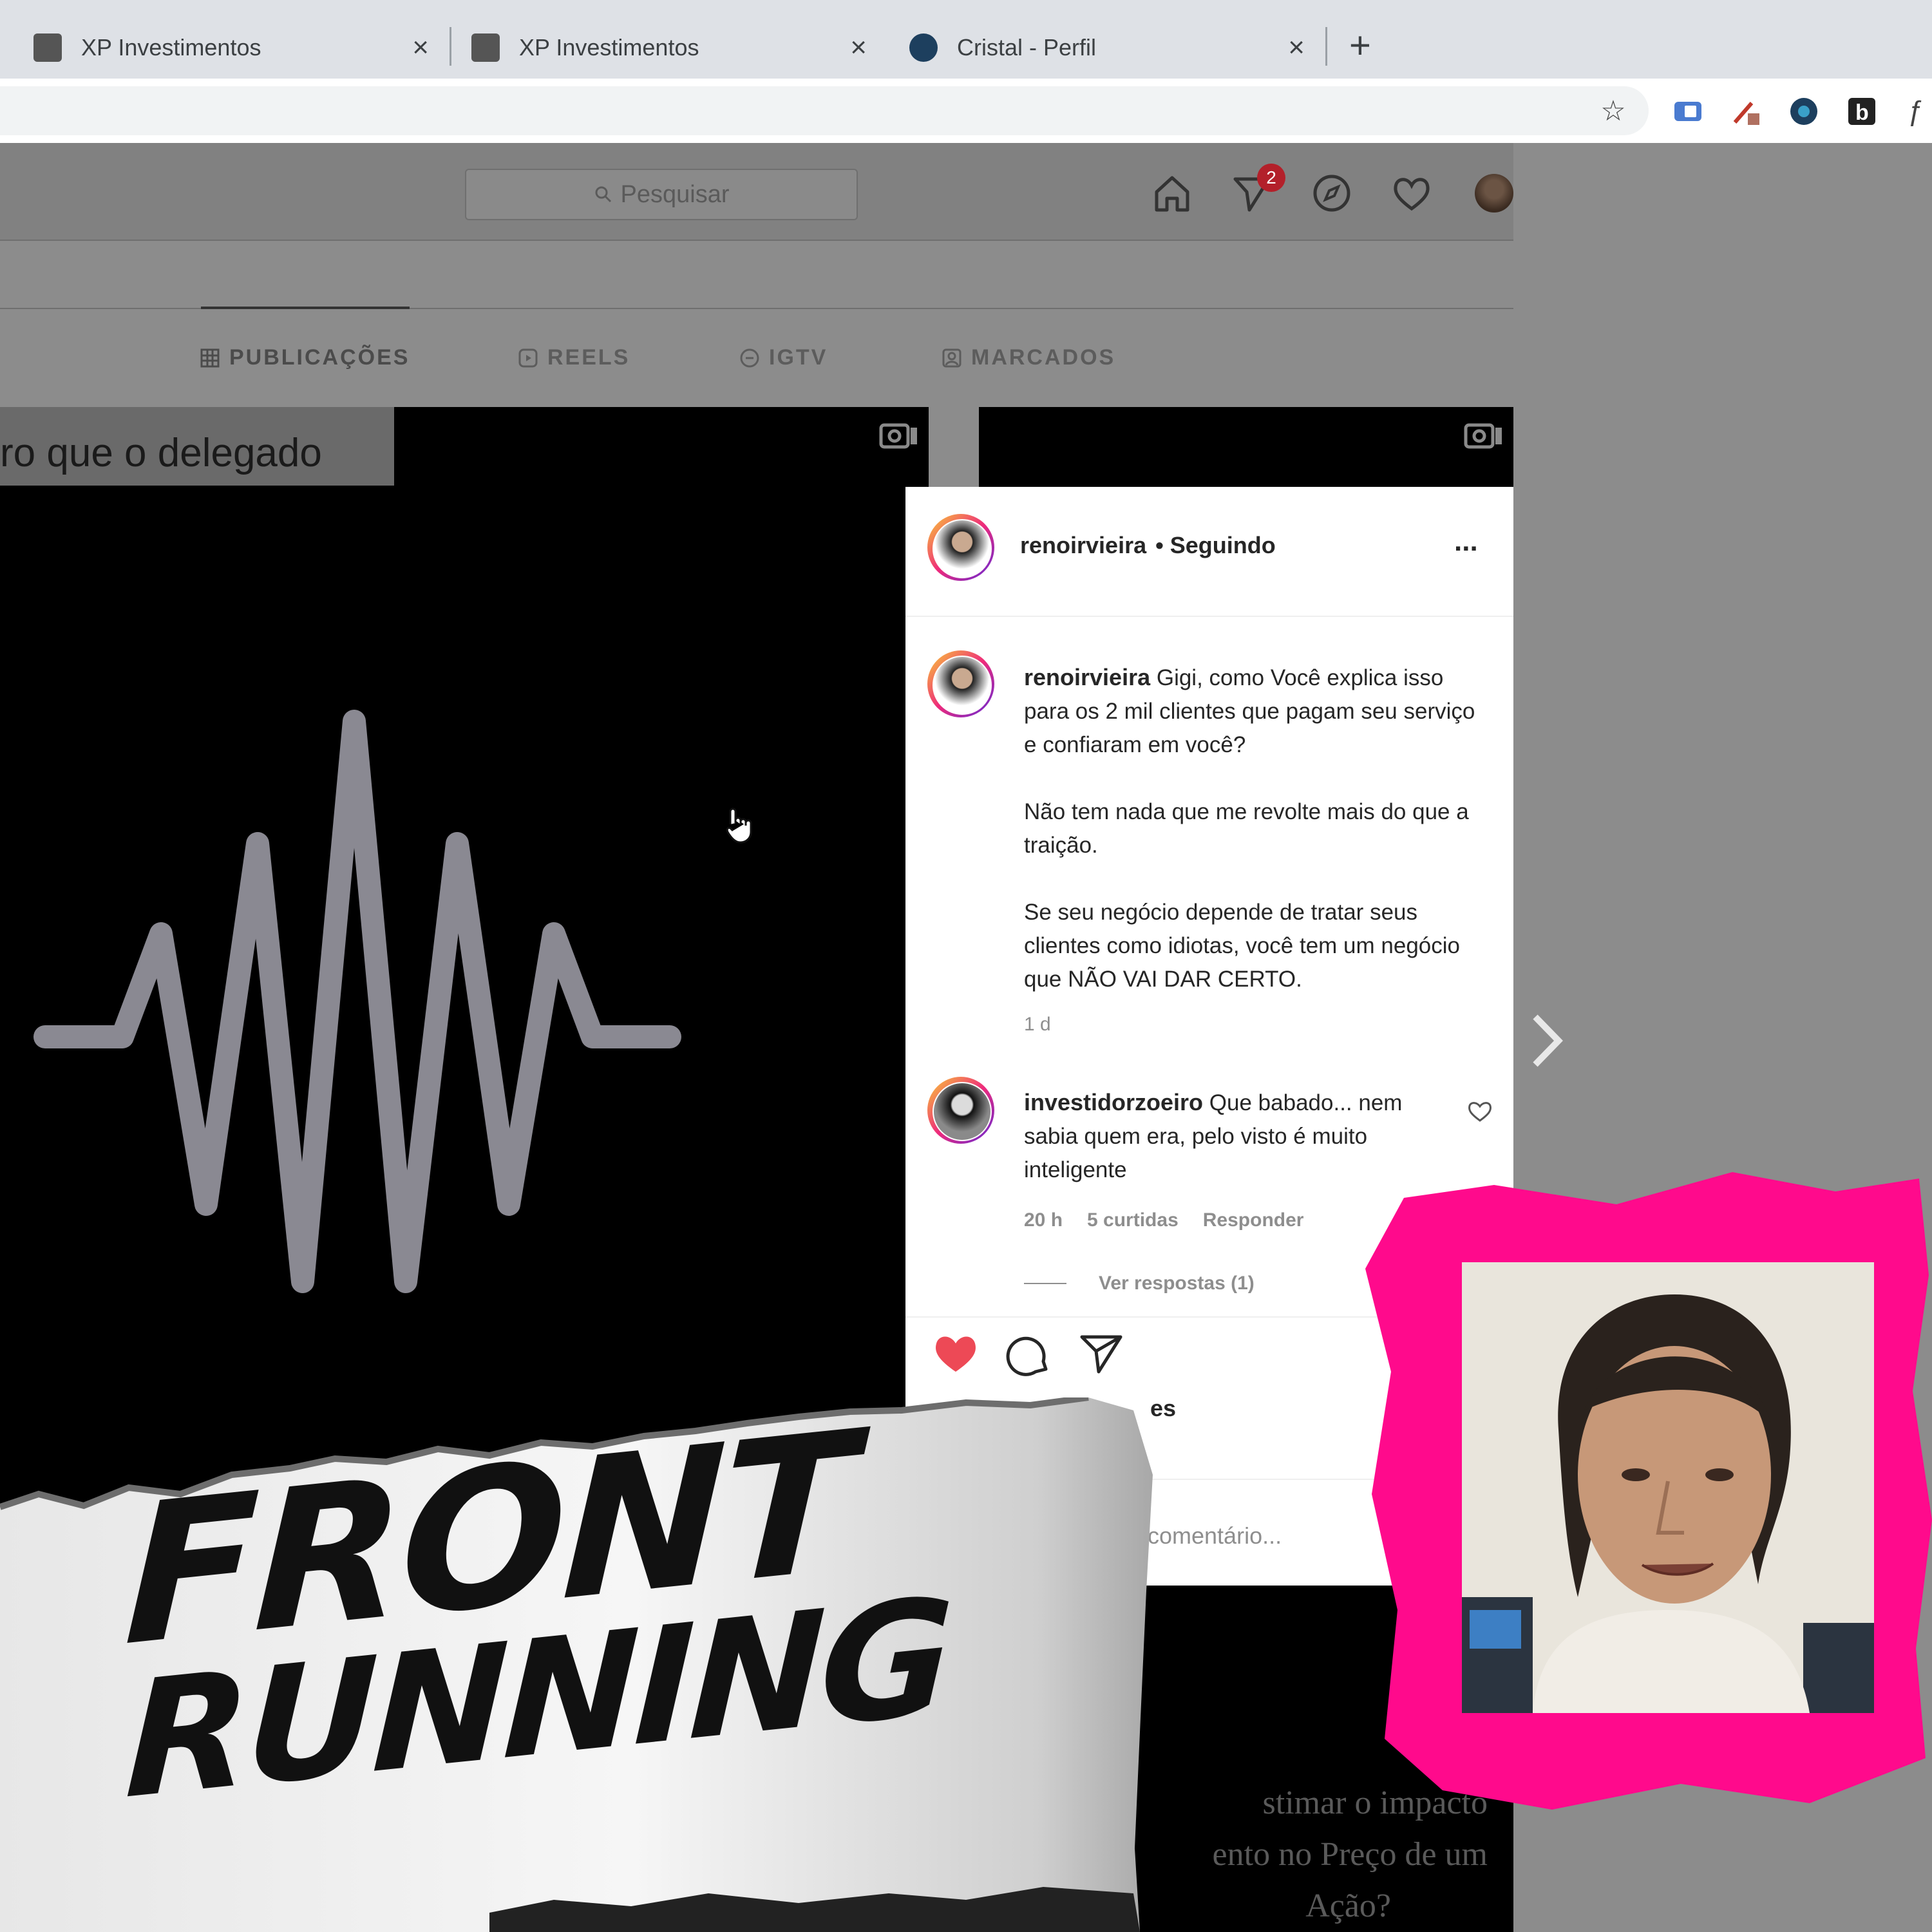 This screenshot has width=1932, height=1932. What do you see at coordinates (1916, 112) in the screenshot?
I see `formula-extension-icon: ƒ` at bounding box center [1916, 112].